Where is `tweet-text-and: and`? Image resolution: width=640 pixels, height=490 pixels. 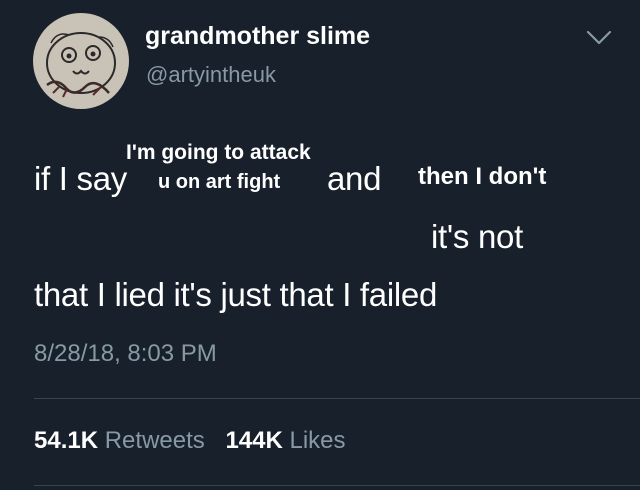 tweet-text-and: and is located at coordinates (354, 178).